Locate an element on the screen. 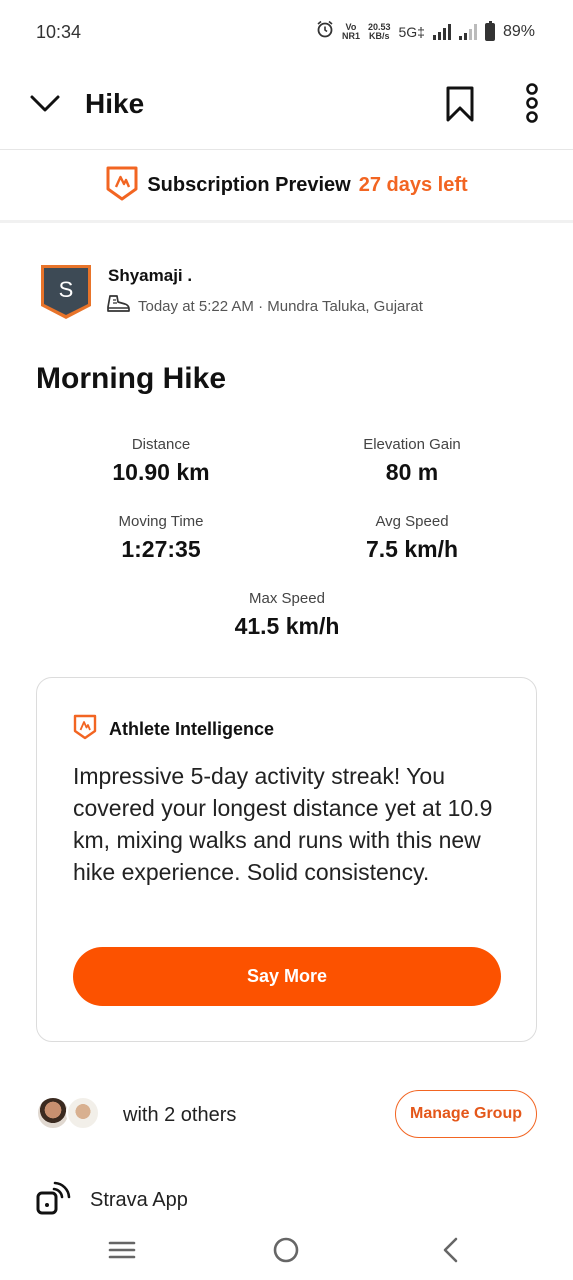 The width and height of the screenshot is (573, 1280). stat-label: Elevation Gain is located at coordinates (412, 444).